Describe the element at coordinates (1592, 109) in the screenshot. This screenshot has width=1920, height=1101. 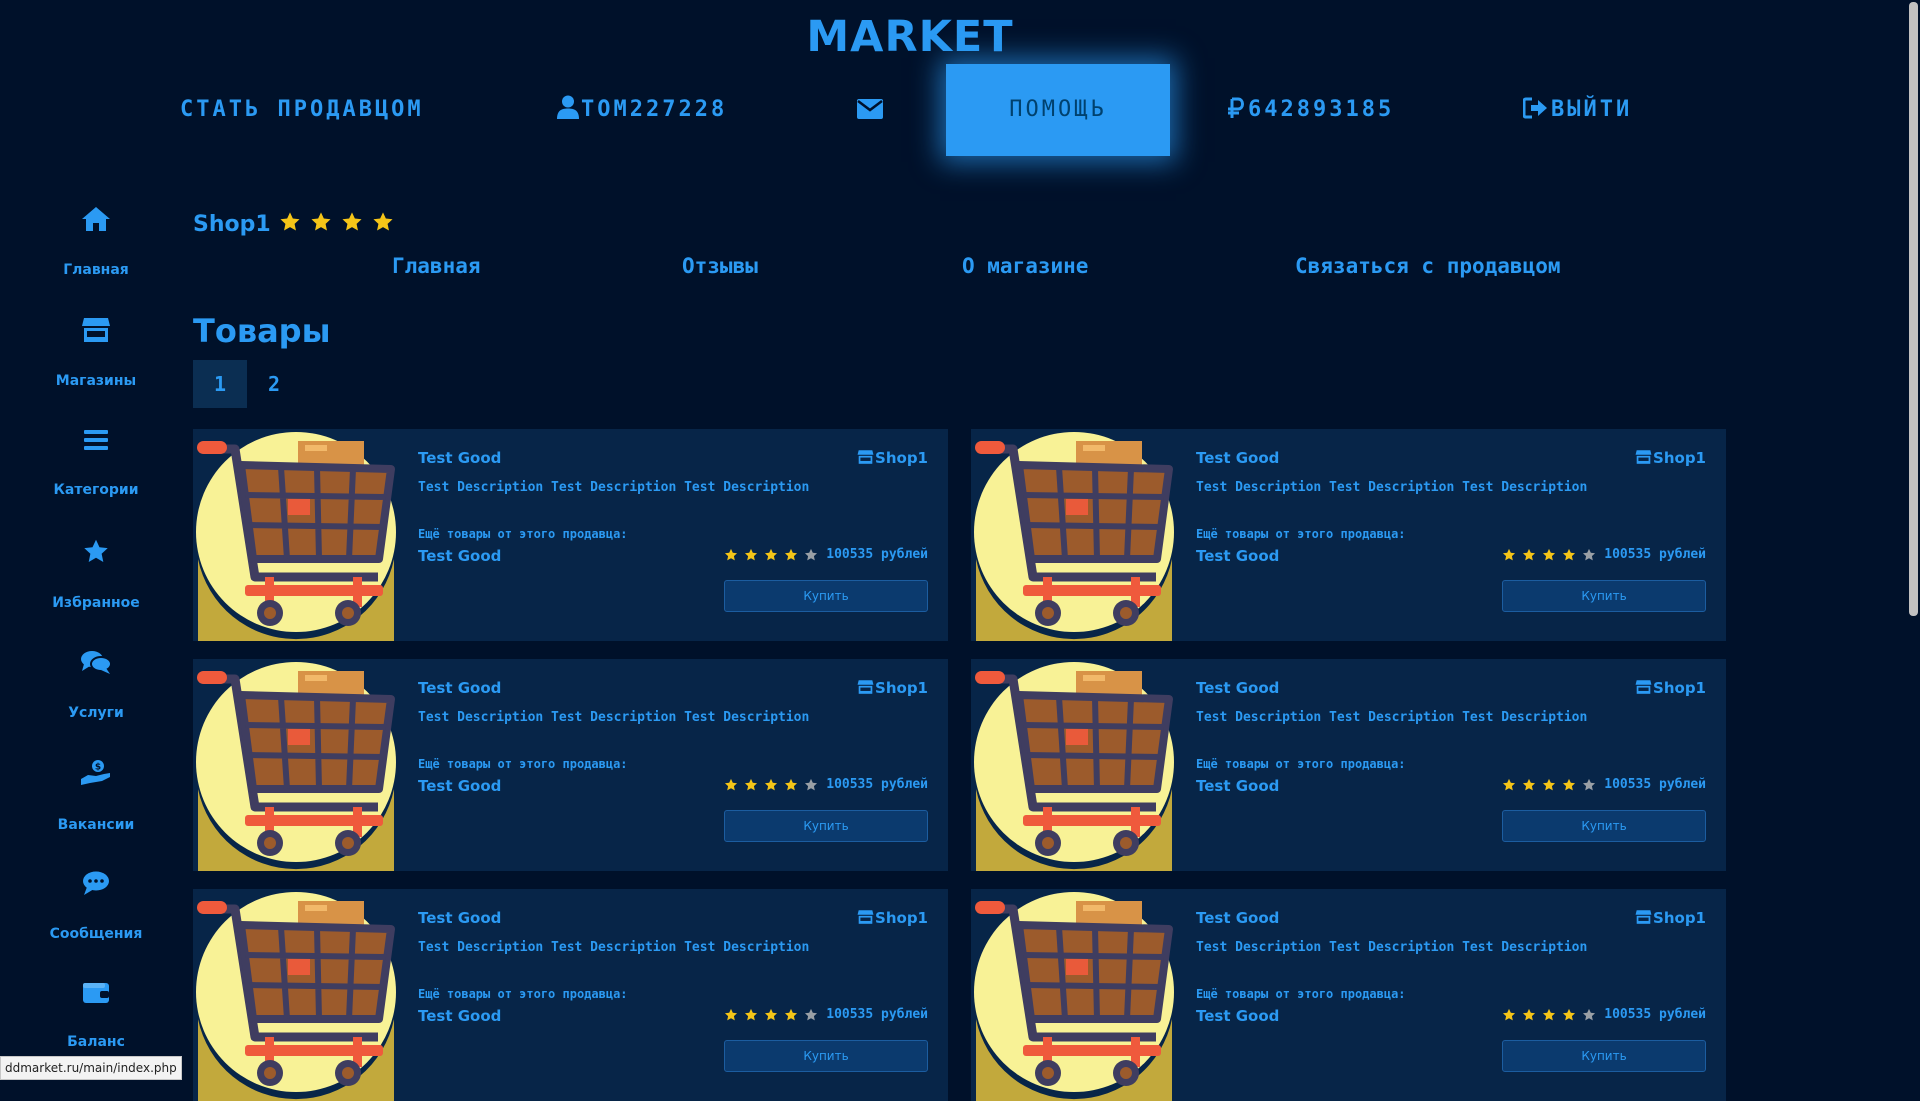
I see `logout-label: ВЫЙТИ` at that location.